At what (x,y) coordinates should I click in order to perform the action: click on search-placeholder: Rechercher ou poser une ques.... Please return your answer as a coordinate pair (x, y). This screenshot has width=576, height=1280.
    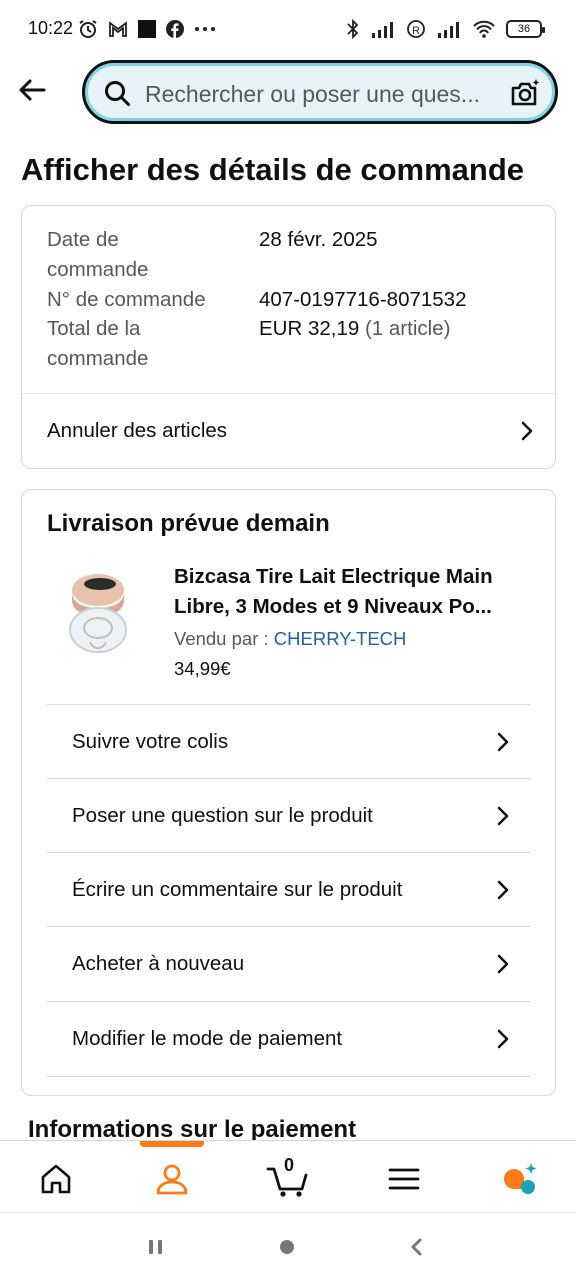
    Looking at the image, I should click on (312, 94).